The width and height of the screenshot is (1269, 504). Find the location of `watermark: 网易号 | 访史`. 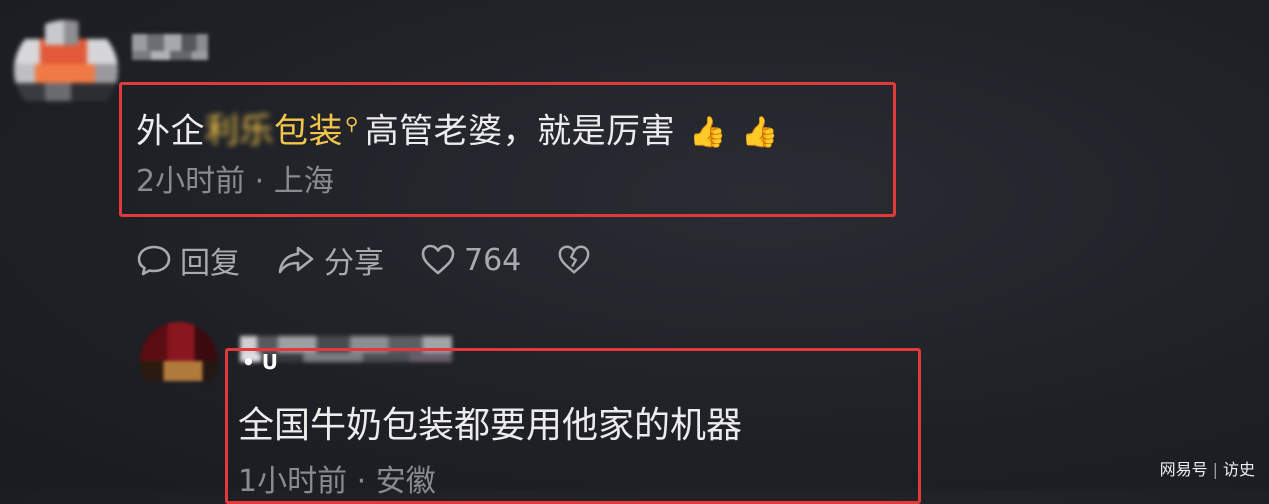

watermark: 网易号 | 访史 is located at coordinates (1207, 469).